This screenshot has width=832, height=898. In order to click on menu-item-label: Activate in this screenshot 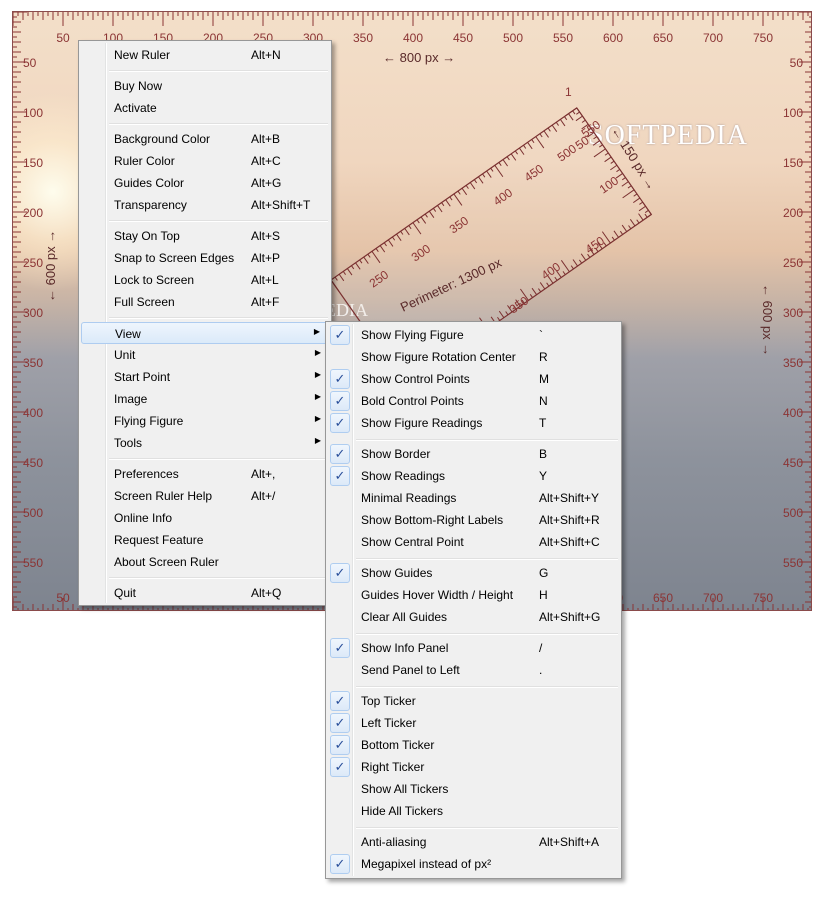, I will do `click(135, 108)`.